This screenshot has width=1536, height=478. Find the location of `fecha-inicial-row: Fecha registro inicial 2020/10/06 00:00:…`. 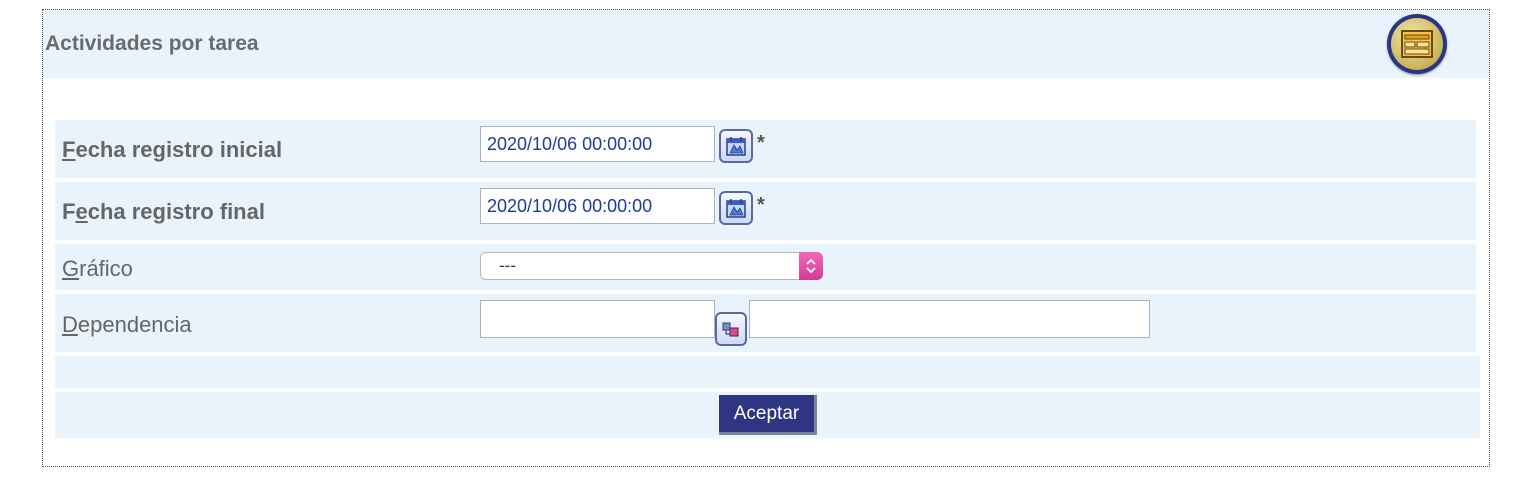

fecha-inicial-row: Fecha registro inicial 2020/10/06 00:00:… is located at coordinates (765, 149).